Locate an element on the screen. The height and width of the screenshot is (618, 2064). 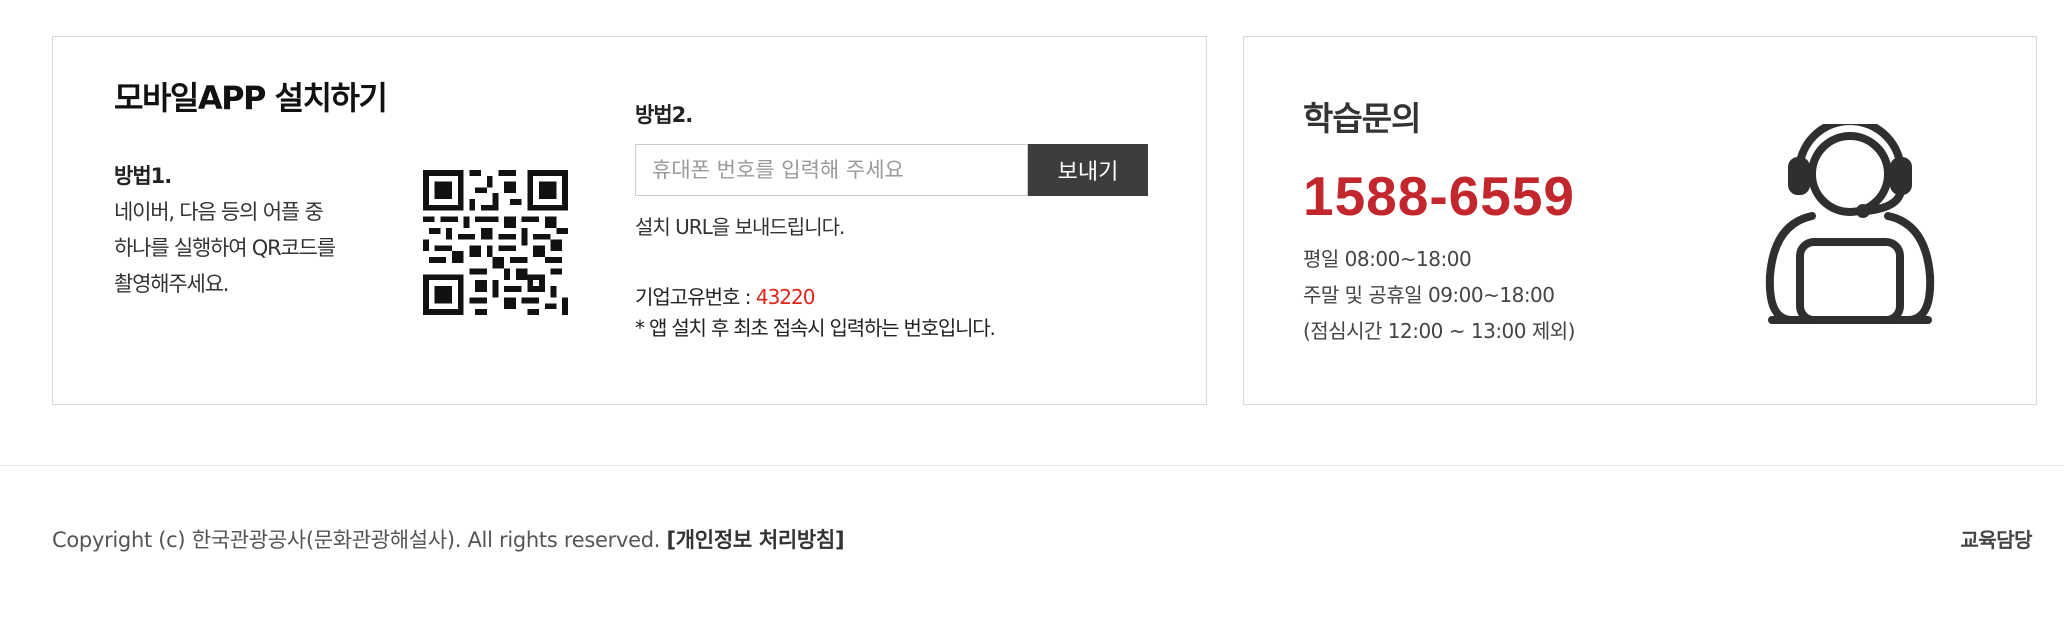
method1-line: 네이버, 다음 등의 어플 중 is located at coordinates (219, 212).